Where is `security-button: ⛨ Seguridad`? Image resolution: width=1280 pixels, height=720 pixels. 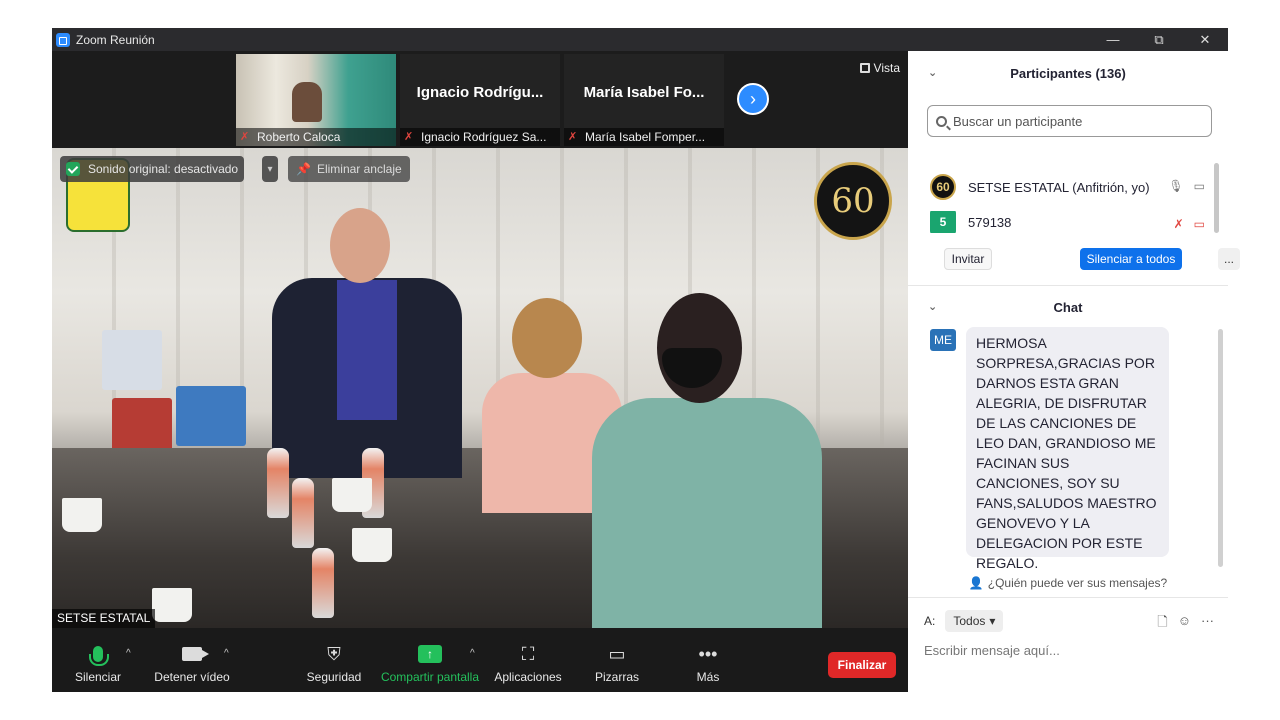 security-button: ⛨ Seguridad is located at coordinates (334, 666).